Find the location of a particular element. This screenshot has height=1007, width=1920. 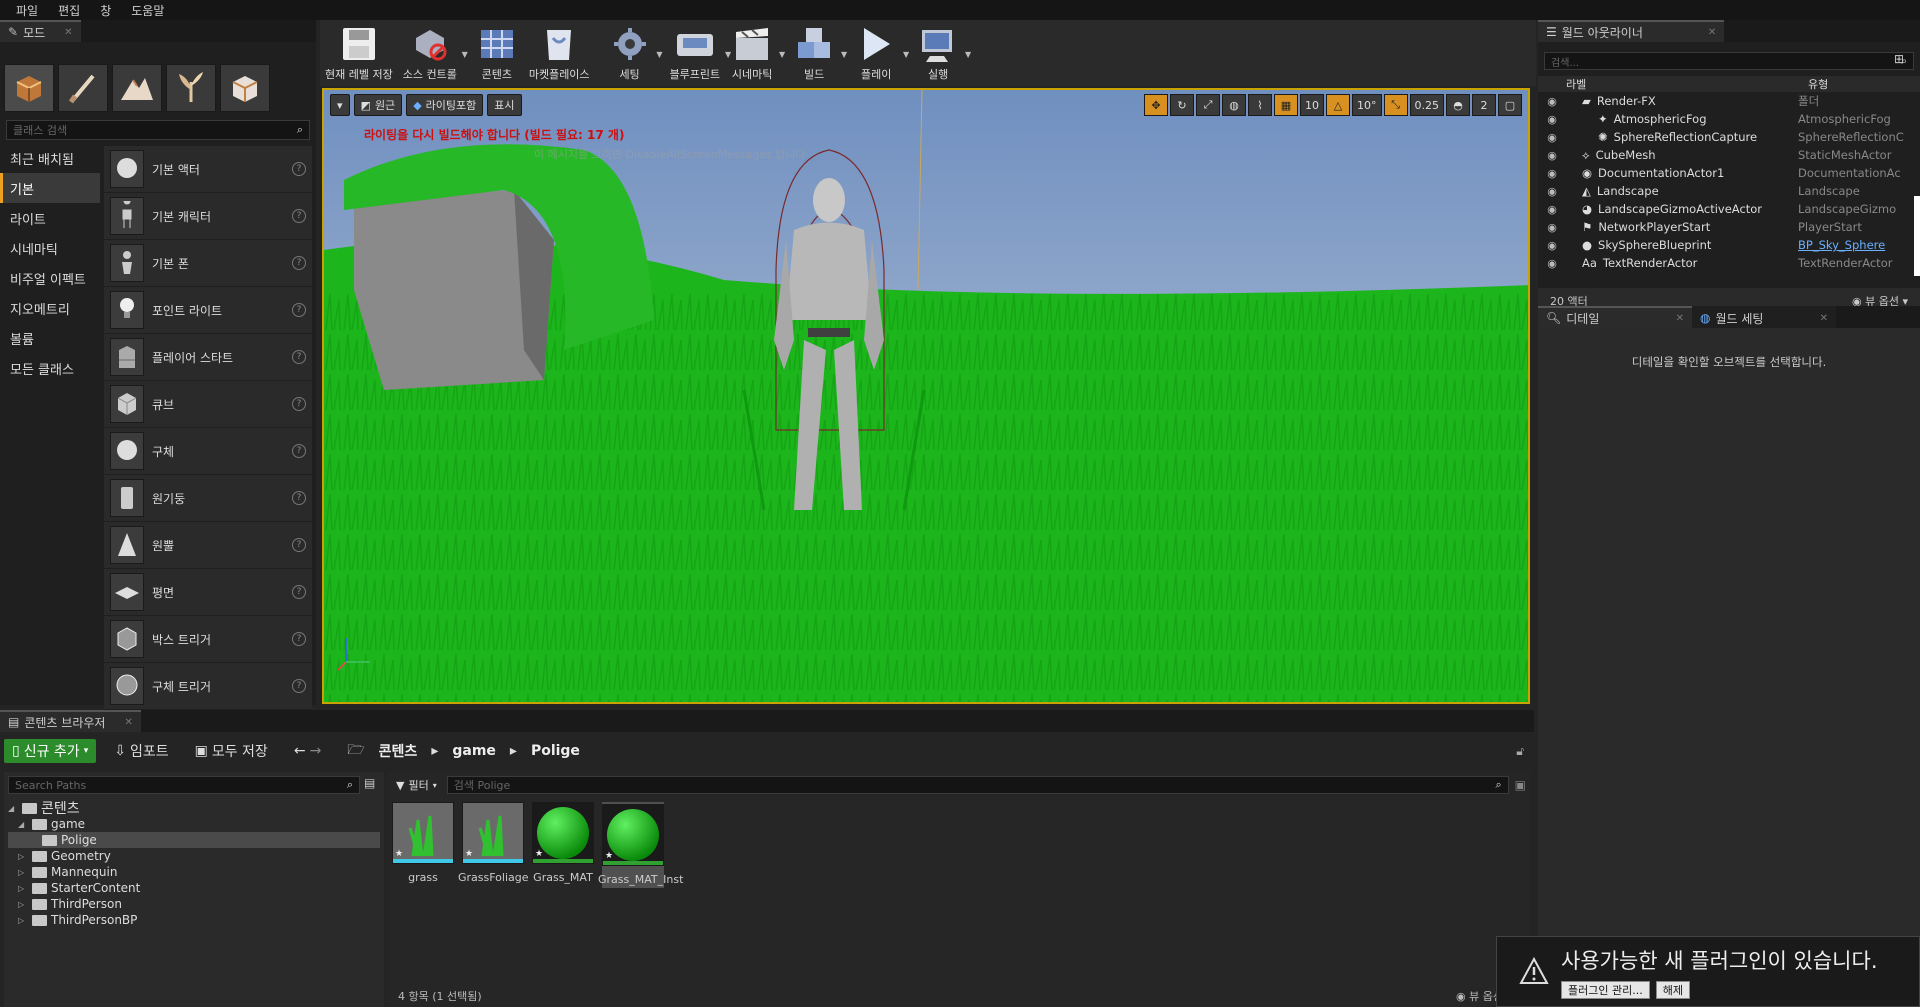

placeable-item: 원뿔? is located at coordinates (208, 545).